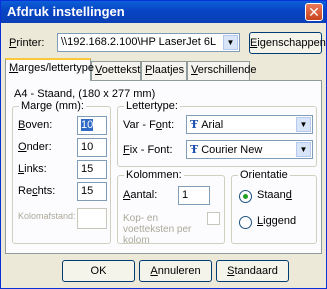 The width and height of the screenshot is (327, 289). I want to click on column-count-input: 1, so click(194, 195).